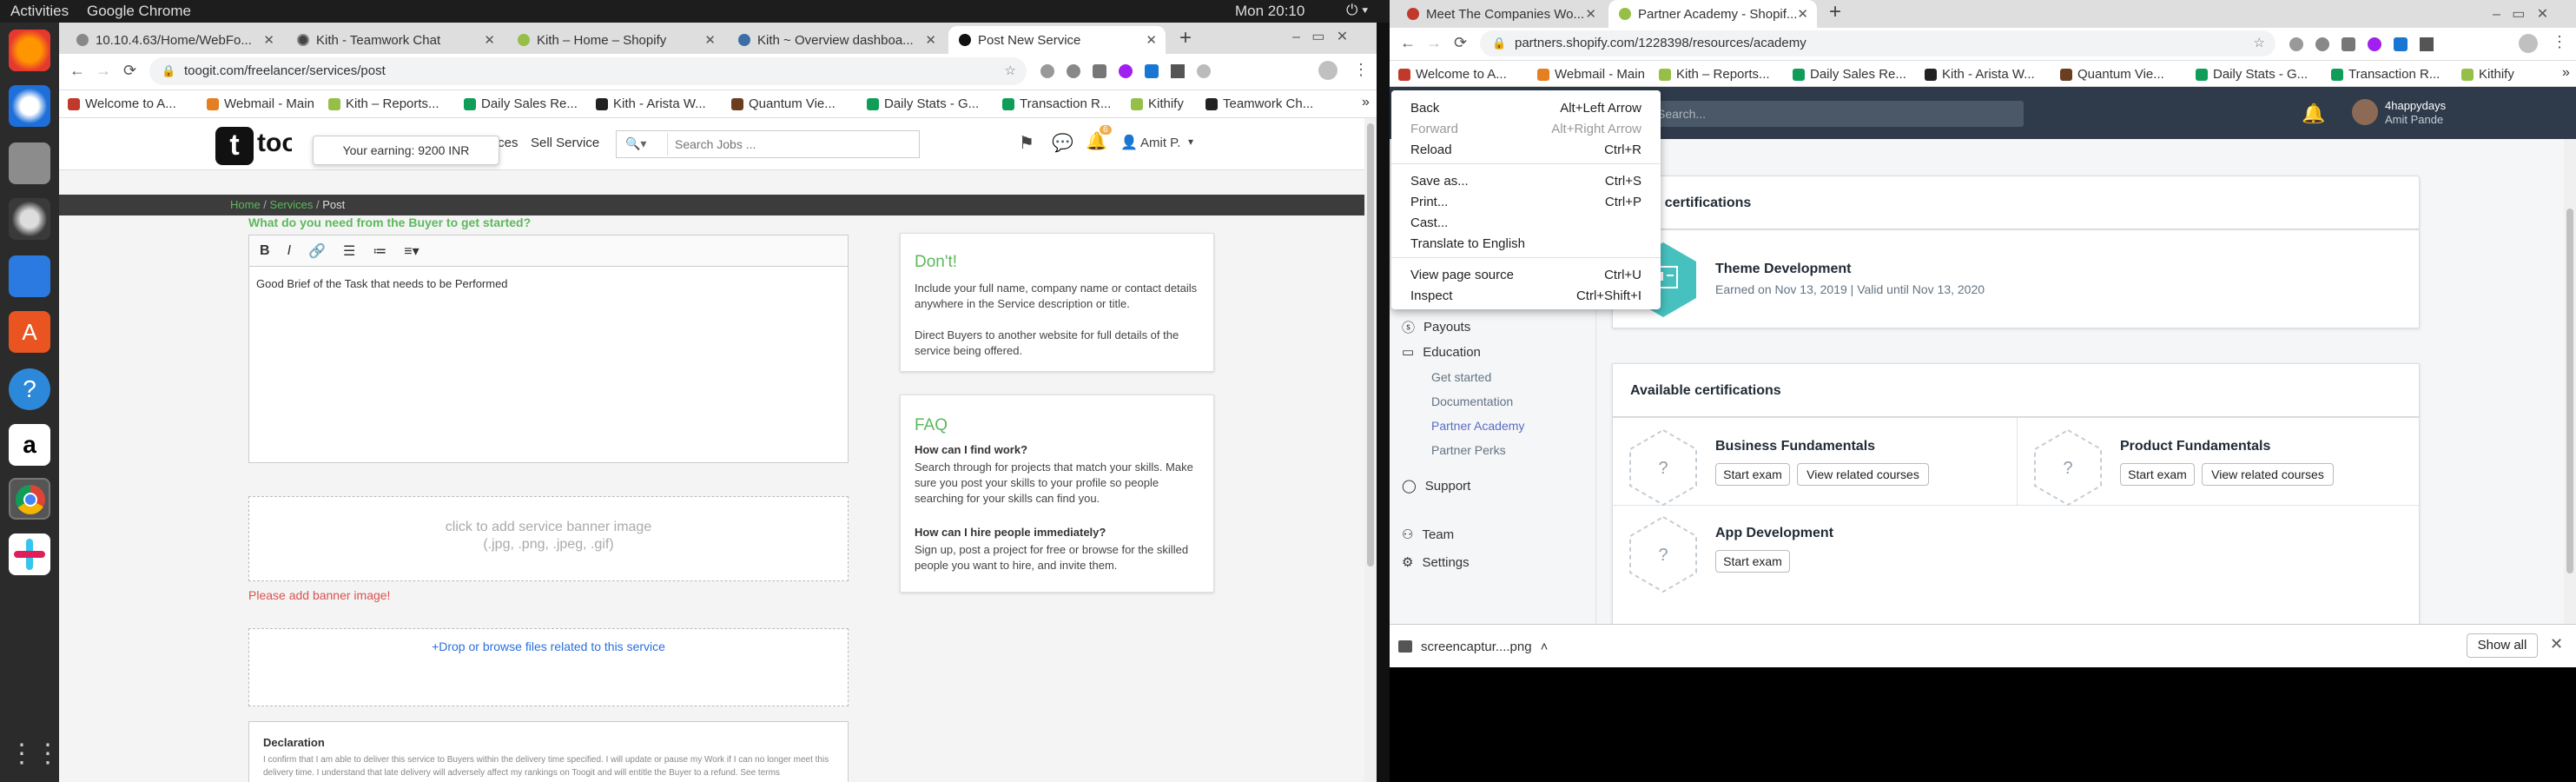 This screenshot has width=2576, height=782. What do you see at coordinates (139, 12) in the screenshot?
I see `active-app-menu: Google Chrome` at bounding box center [139, 12].